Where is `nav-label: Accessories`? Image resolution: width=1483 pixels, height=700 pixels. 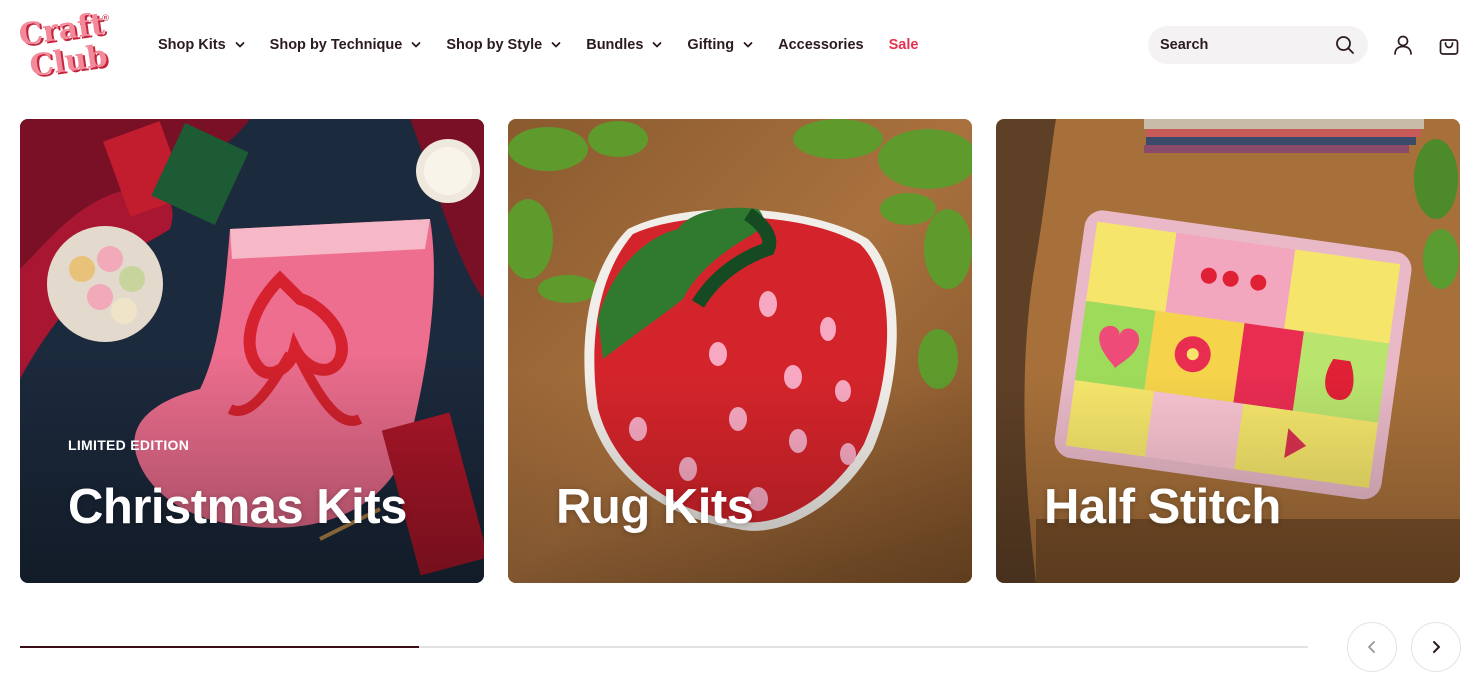
nav-label: Accessories is located at coordinates (821, 45).